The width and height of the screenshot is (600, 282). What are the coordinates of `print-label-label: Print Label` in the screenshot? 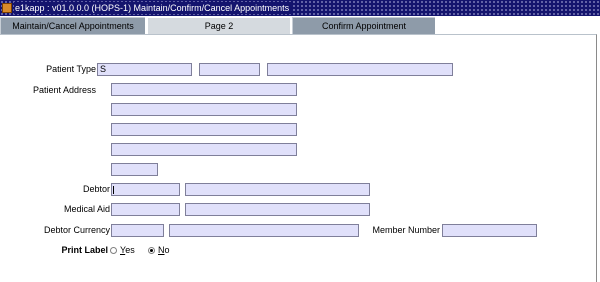 It's located at (84, 250).